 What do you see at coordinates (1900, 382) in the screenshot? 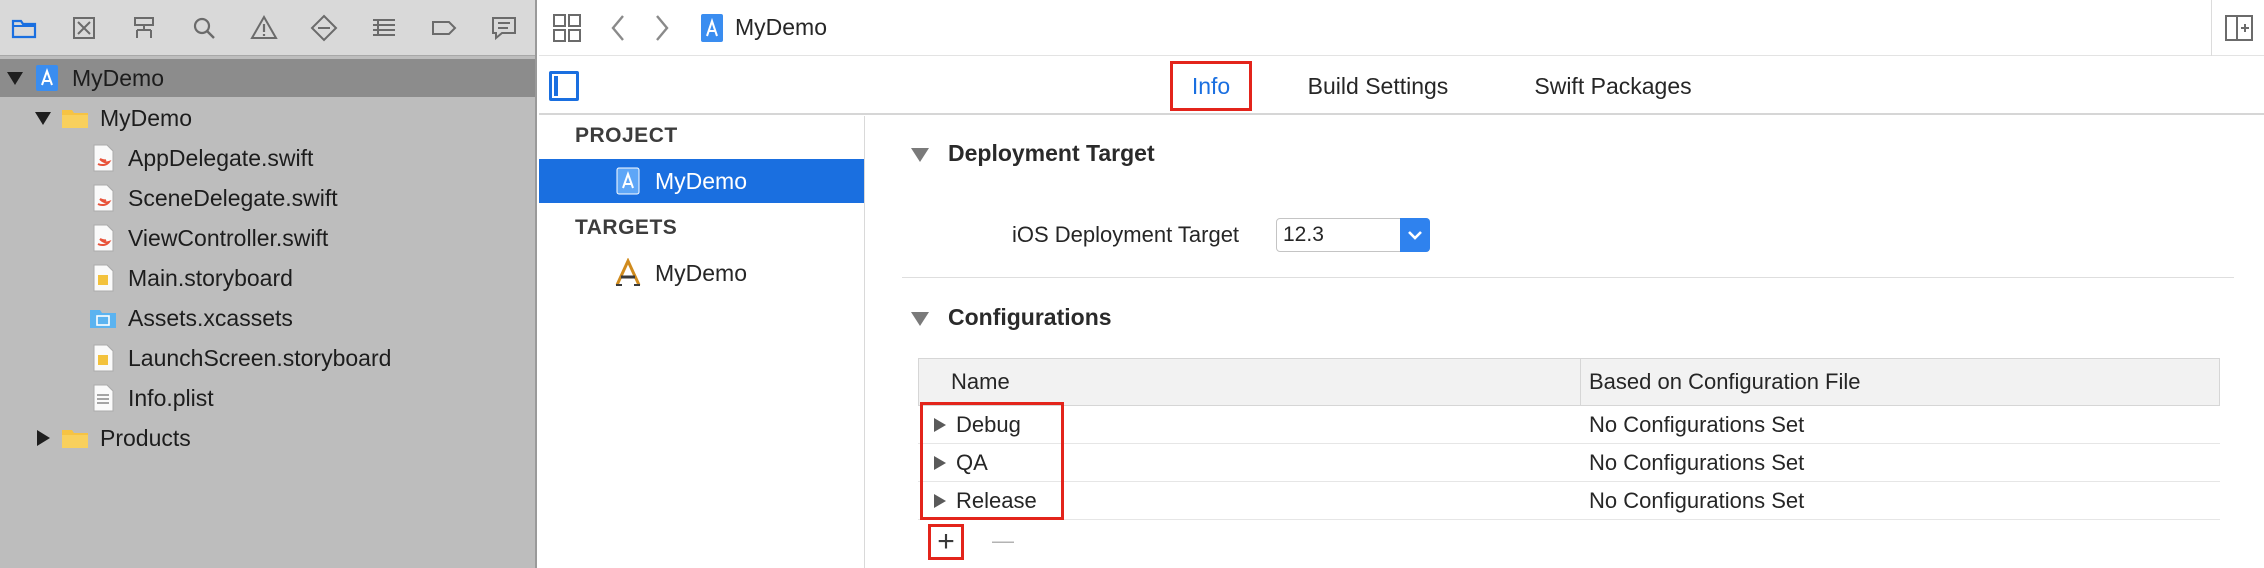
I see `column-header-based-on: Based on Configuration File` at bounding box center [1900, 382].